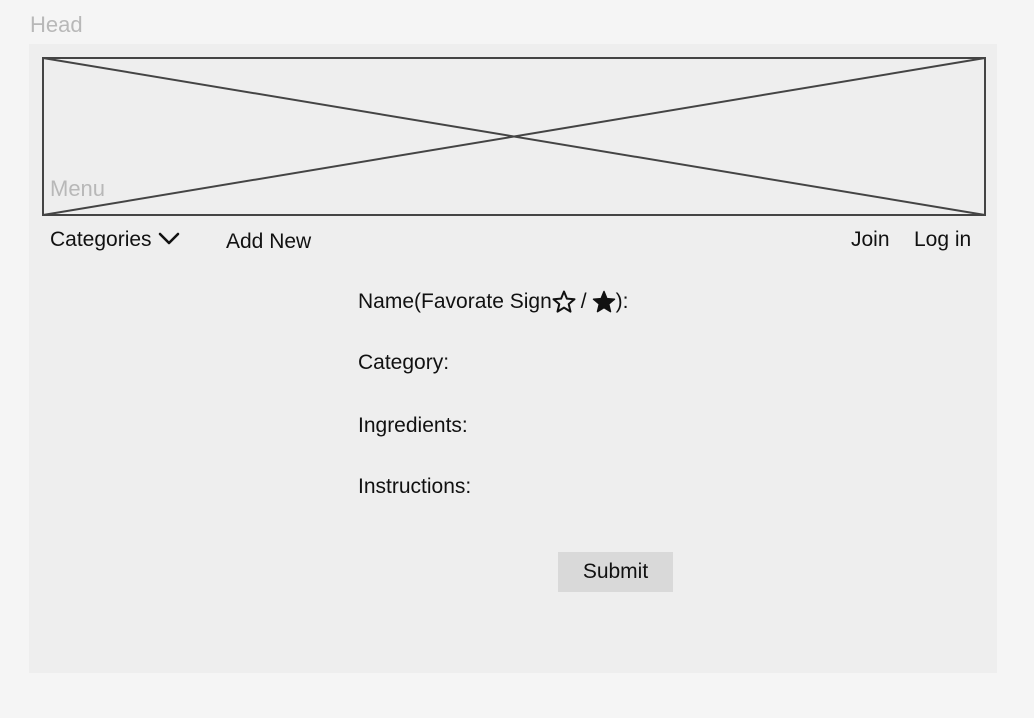  What do you see at coordinates (268, 242) in the screenshot?
I see `add-new-link: Add New` at bounding box center [268, 242].